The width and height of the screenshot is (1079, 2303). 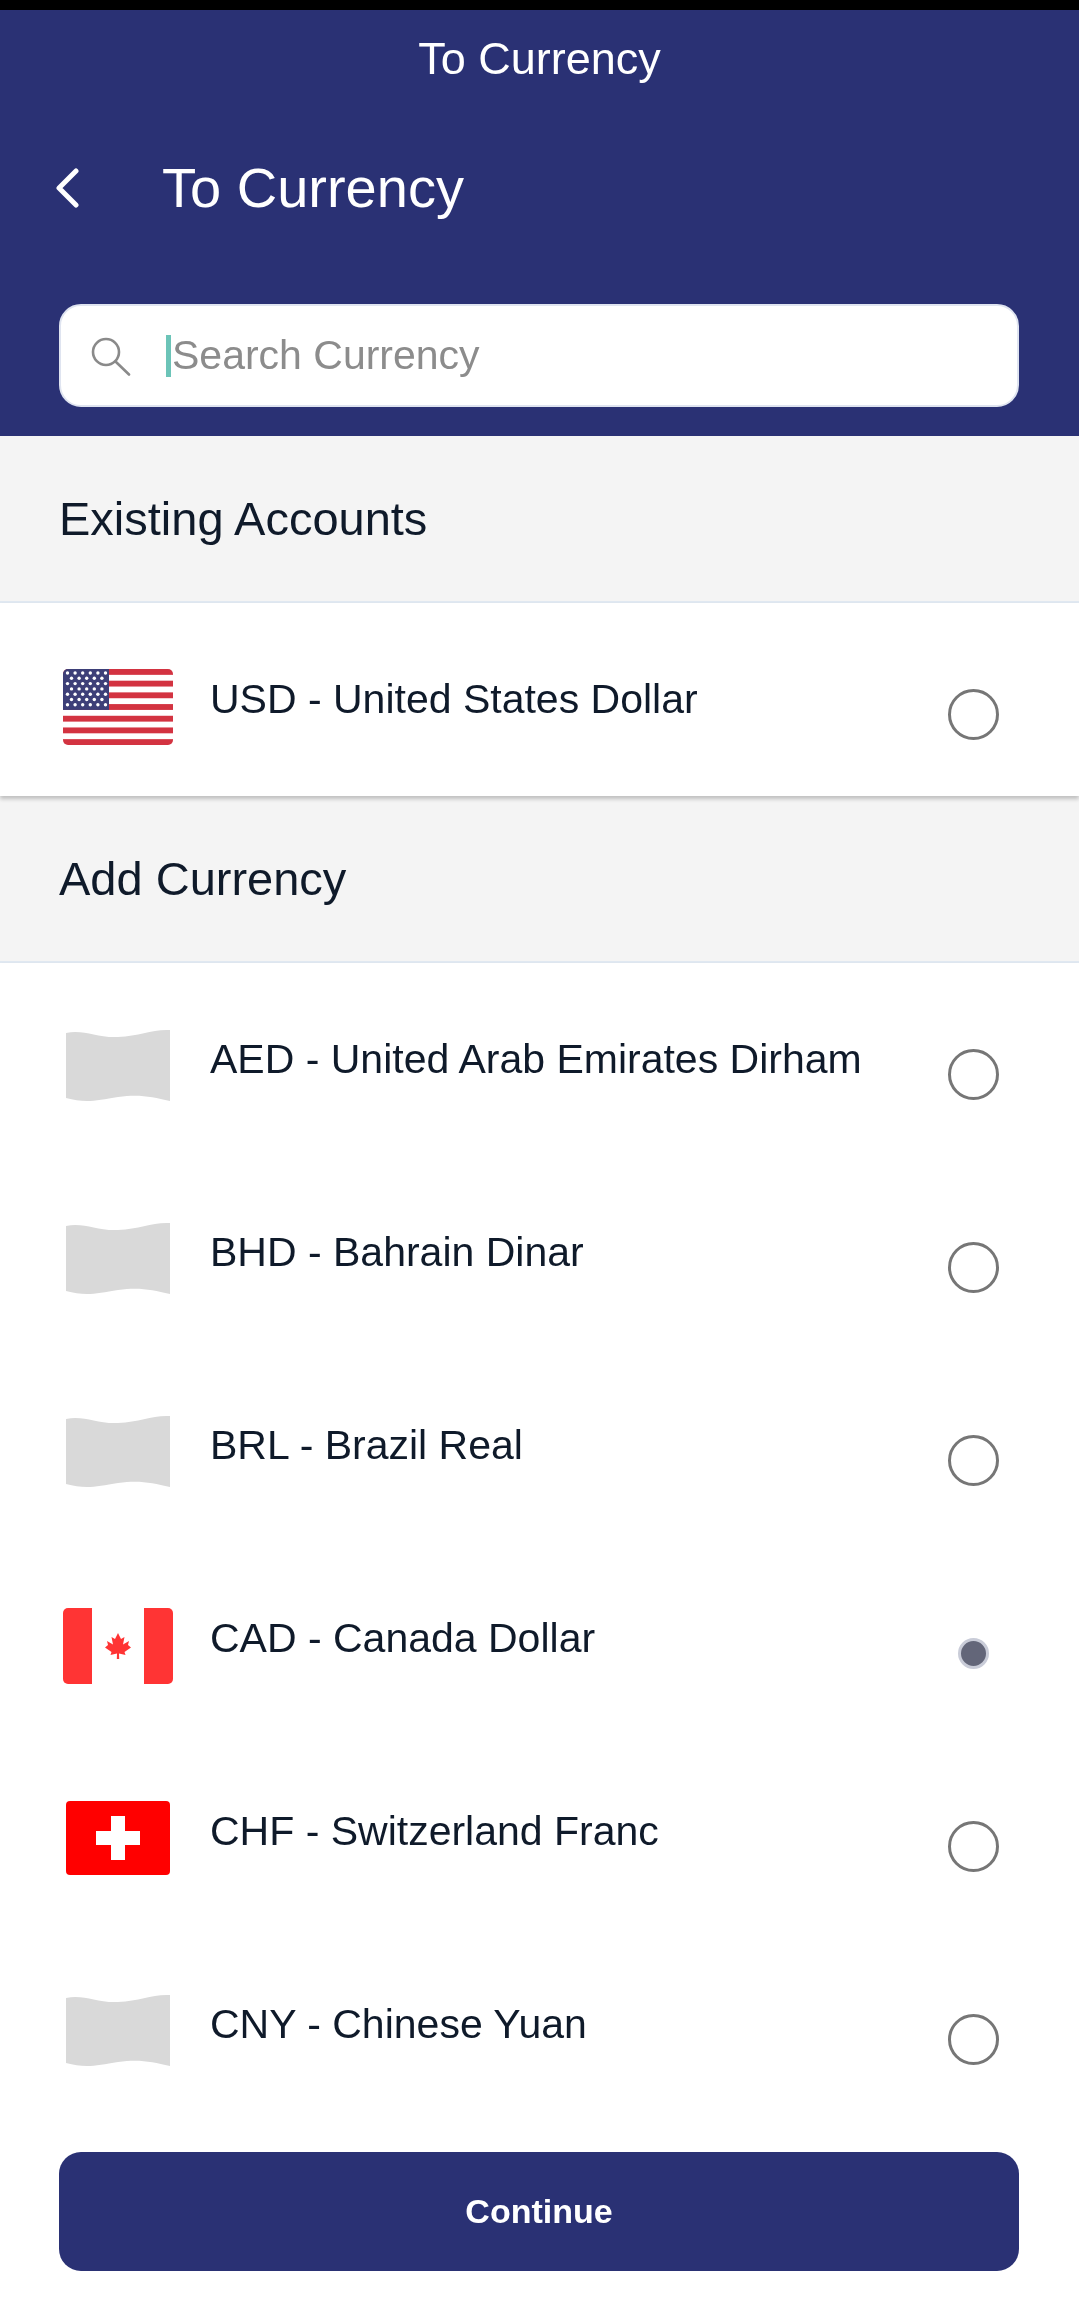 I want to click on currency-label: CNY - Chinese Yuan, so click(x=398, y=2024).